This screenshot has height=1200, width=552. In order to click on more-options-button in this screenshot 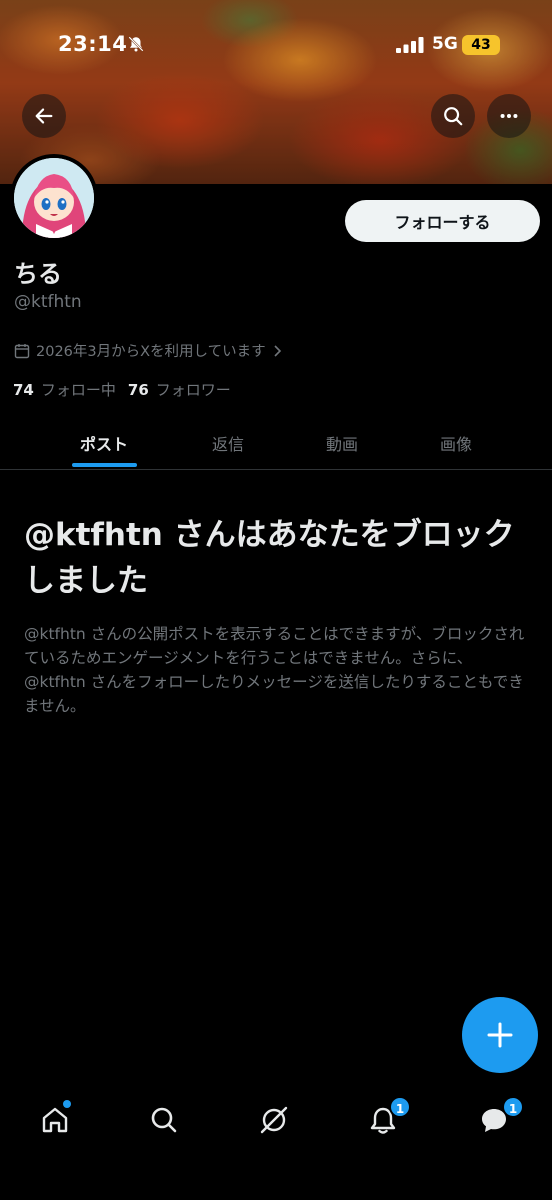, I will do `click(509, 116)`.